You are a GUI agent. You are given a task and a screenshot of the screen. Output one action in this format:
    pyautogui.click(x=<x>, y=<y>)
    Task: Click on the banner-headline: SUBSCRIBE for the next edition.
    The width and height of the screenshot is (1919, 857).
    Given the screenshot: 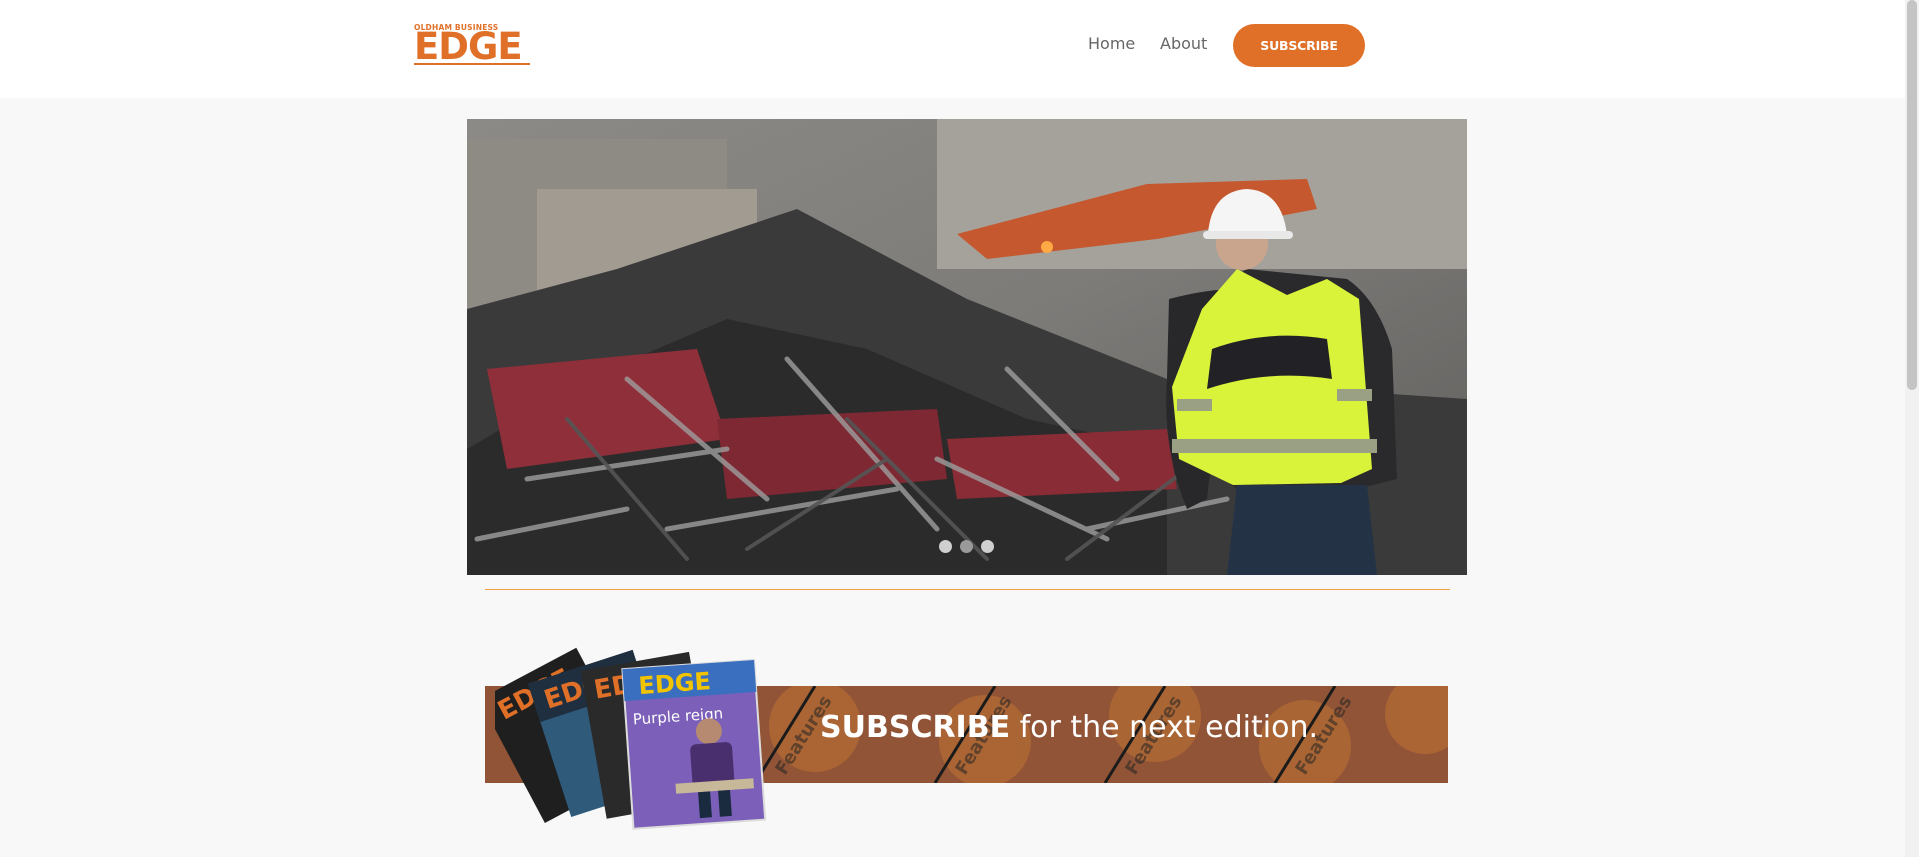 What is the action you would take?
    pyautogui.click(x=1069, y=727)
    